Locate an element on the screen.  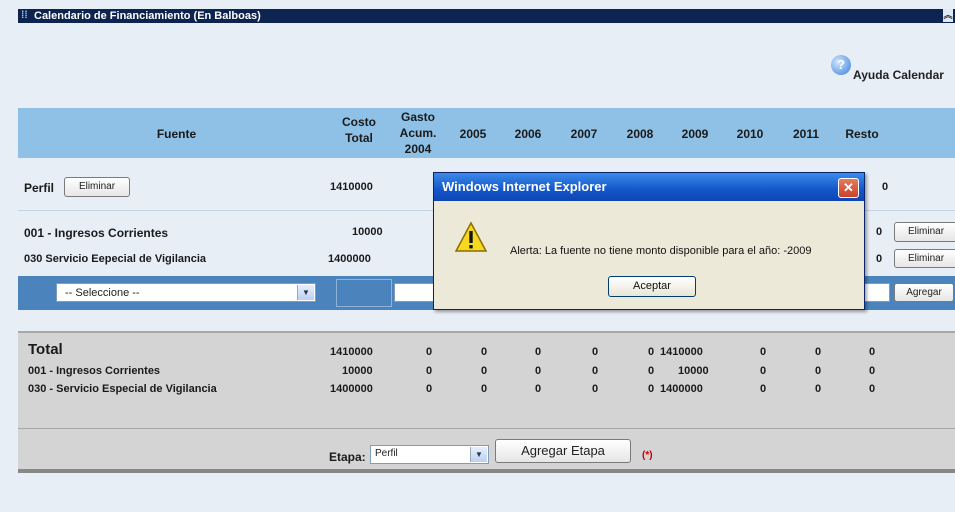
fuente-select-value: -- Seleccione -- is located at coordinates (102, 293).